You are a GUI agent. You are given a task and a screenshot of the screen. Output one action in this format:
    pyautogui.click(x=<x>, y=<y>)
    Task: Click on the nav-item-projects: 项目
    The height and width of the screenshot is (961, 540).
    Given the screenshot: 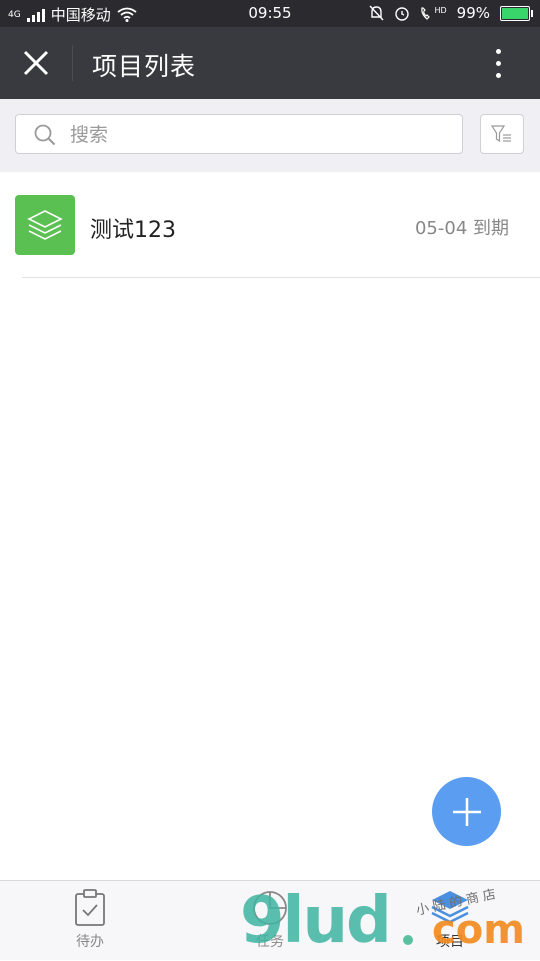 What is the action you would take?
    pyautogui.click(x=450, y=921)
    